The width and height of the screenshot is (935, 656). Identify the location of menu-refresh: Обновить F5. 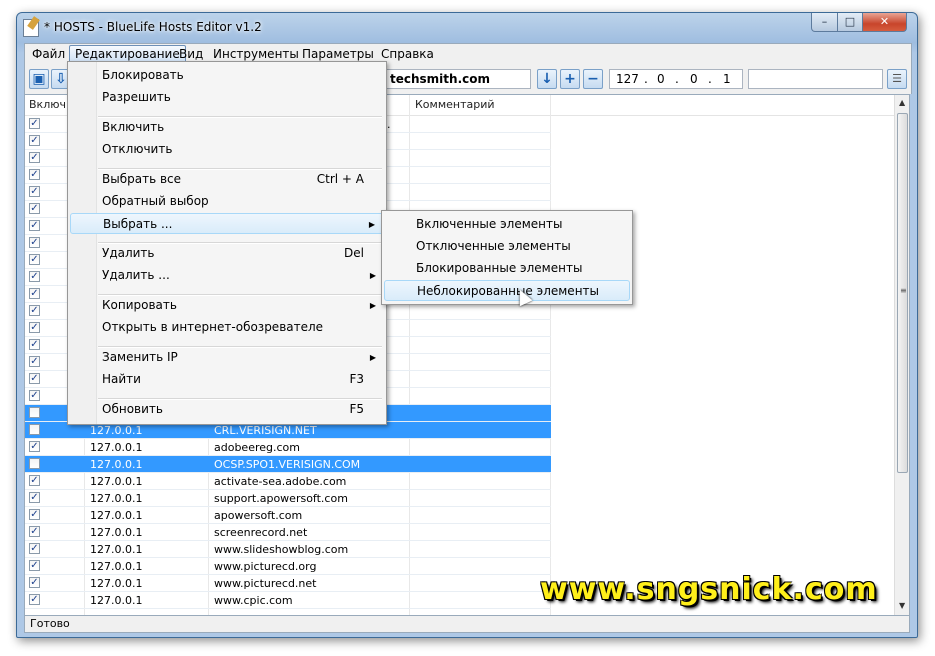
(227, 409).